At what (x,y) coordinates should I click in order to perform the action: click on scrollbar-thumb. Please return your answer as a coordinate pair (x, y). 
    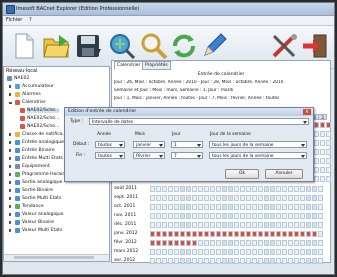
    Looking at the image, I should click on (54, 257).